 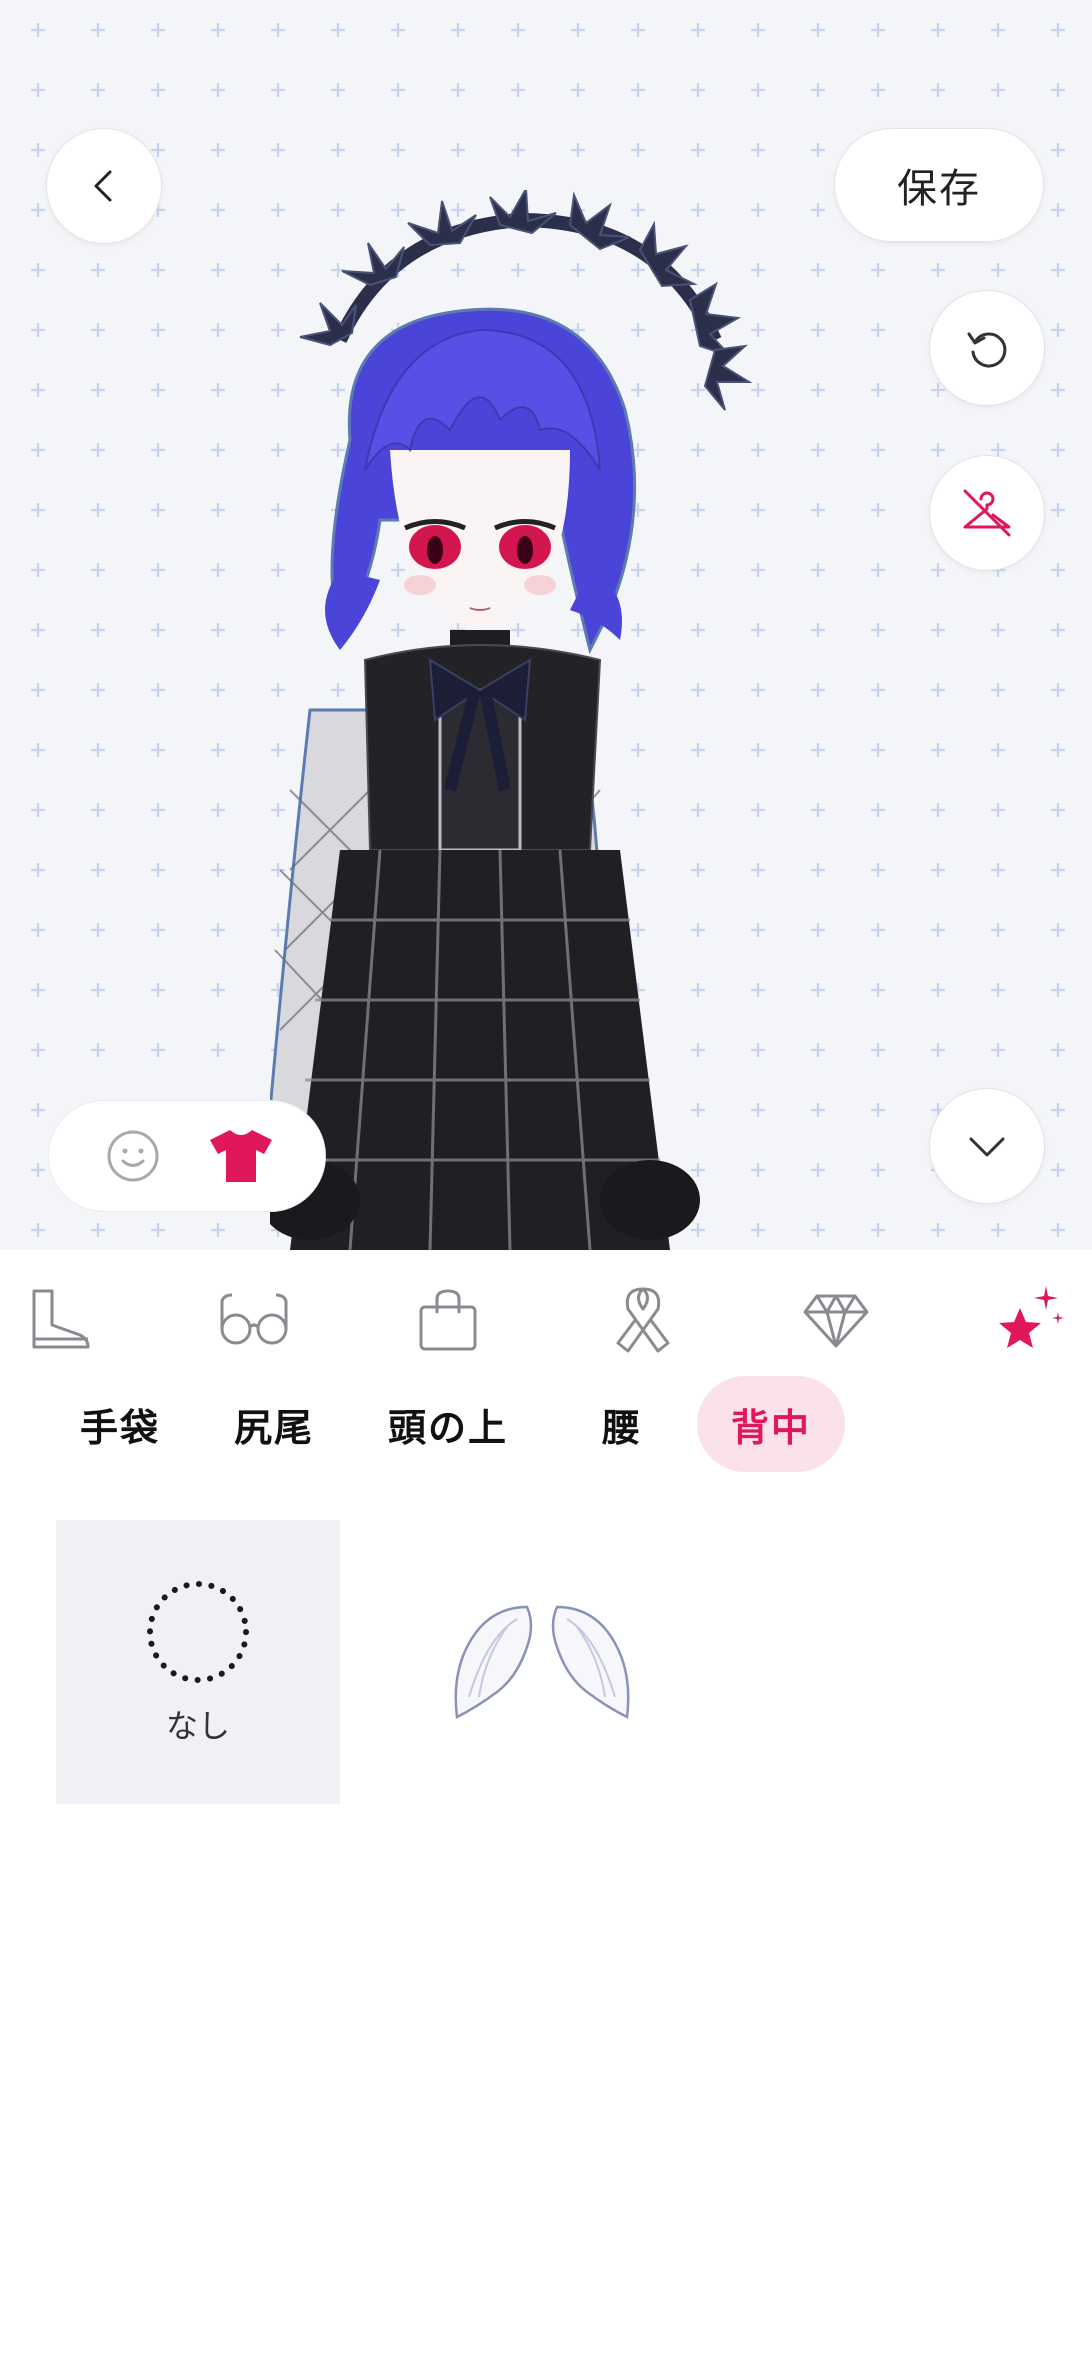 I want to click on t-shirt-icon, so click(x=241, y=1156).